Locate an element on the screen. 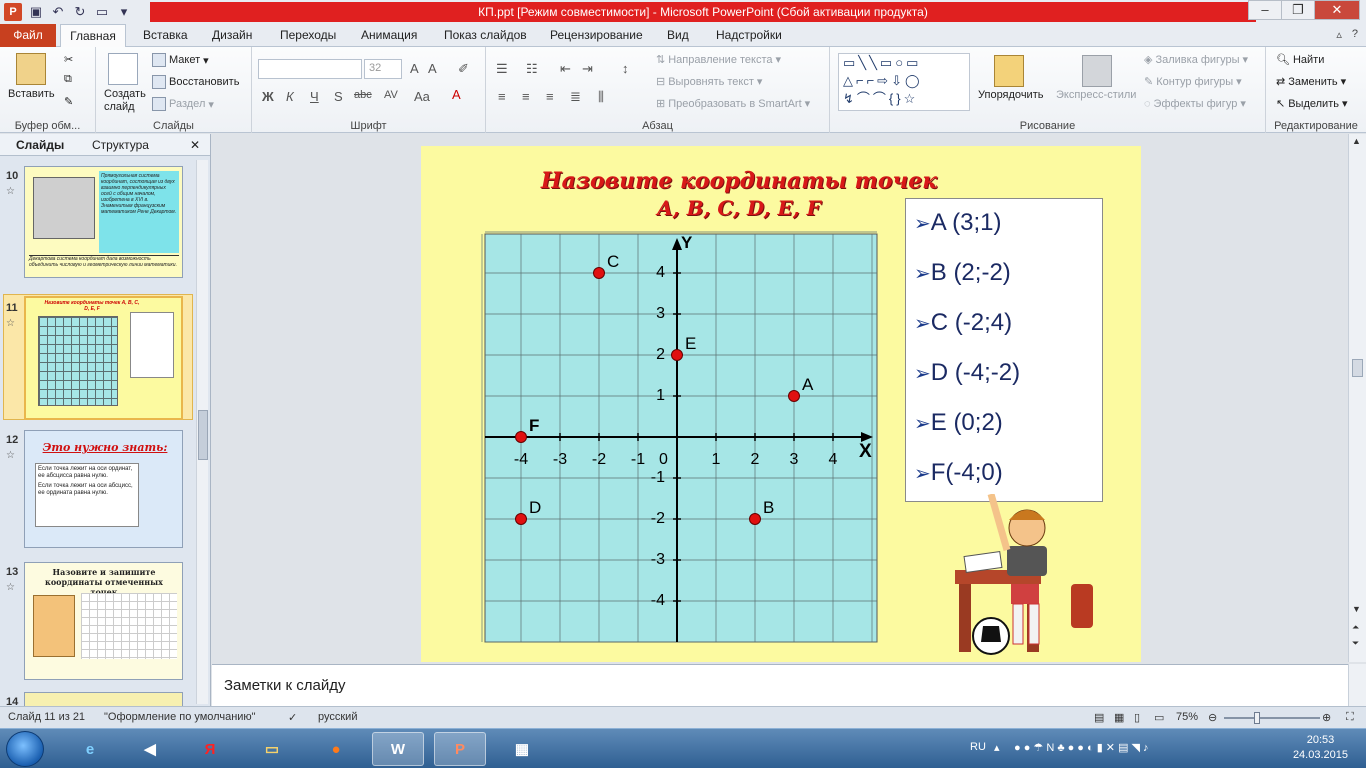  firefox-icon: ● is located at coordinates (336, 749).